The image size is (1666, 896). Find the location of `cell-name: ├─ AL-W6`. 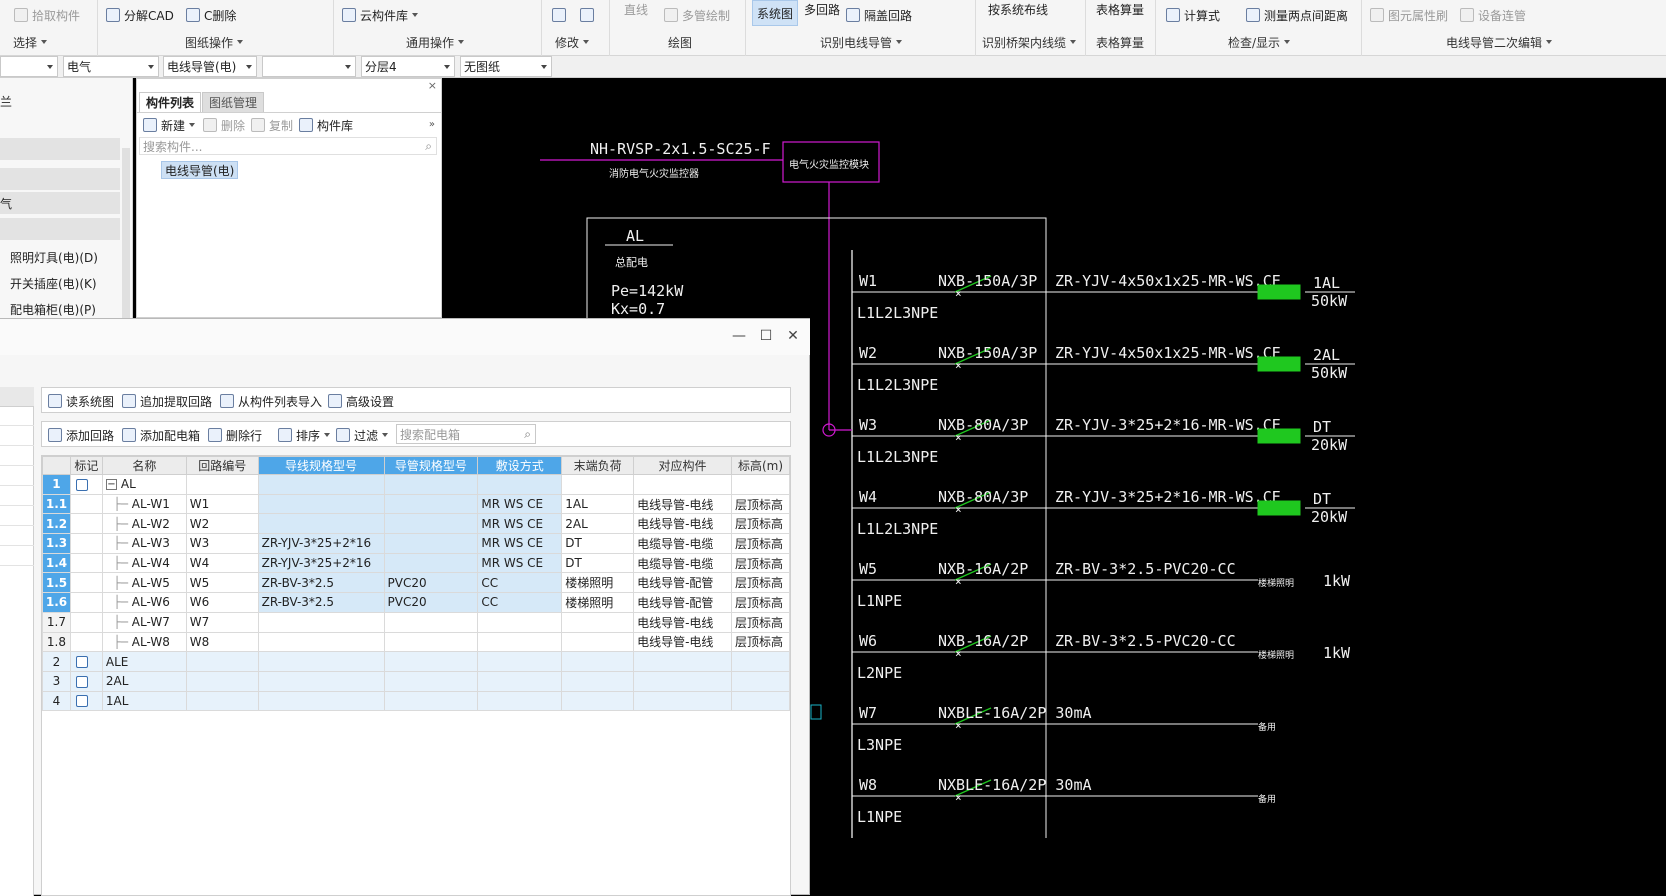

cell-name: ├─ AL-W6 is located at coordinates (144, 602).